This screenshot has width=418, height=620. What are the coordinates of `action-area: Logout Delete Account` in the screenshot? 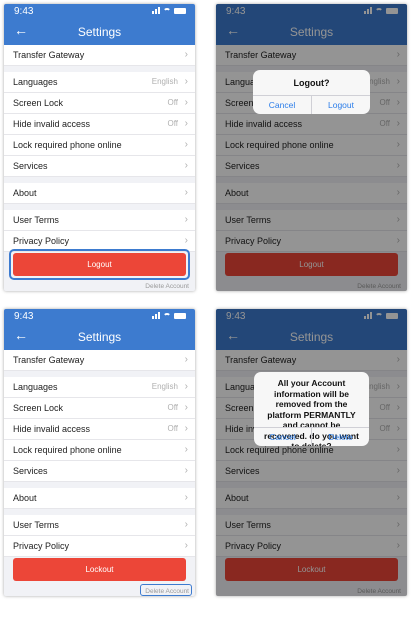 It's located at (99, 269).